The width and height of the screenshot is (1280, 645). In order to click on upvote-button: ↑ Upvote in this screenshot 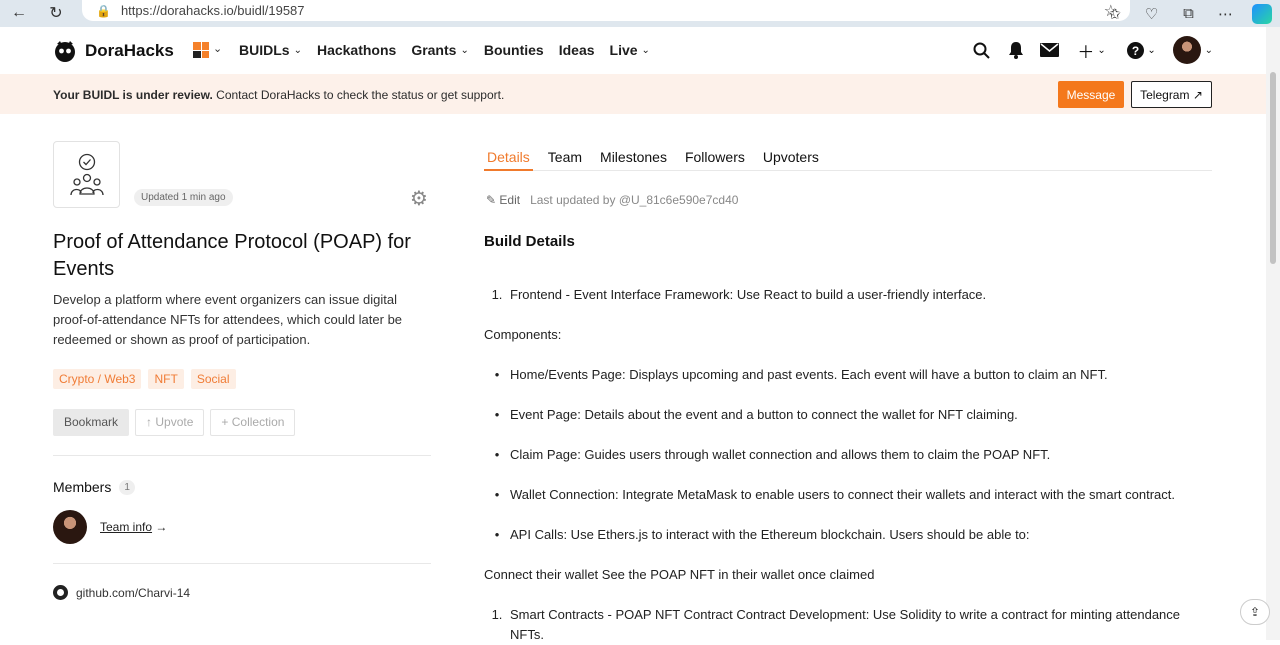, I will do `click(170, 422)`.